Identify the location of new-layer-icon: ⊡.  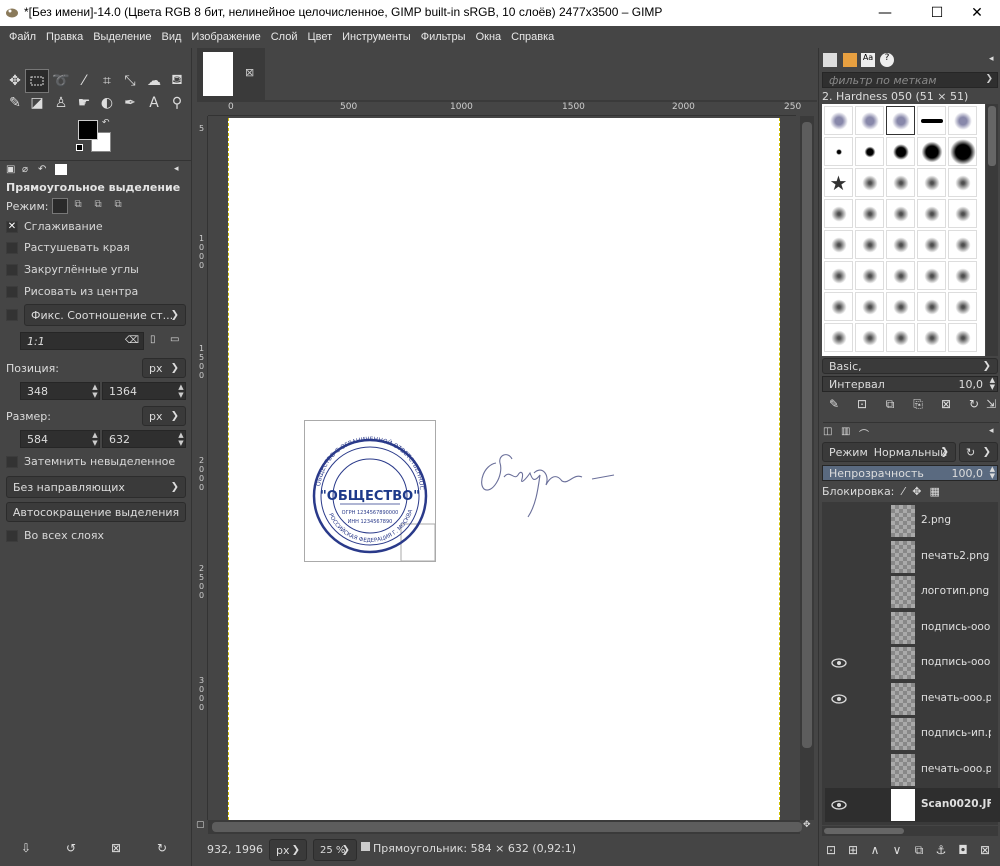
(831, 850).